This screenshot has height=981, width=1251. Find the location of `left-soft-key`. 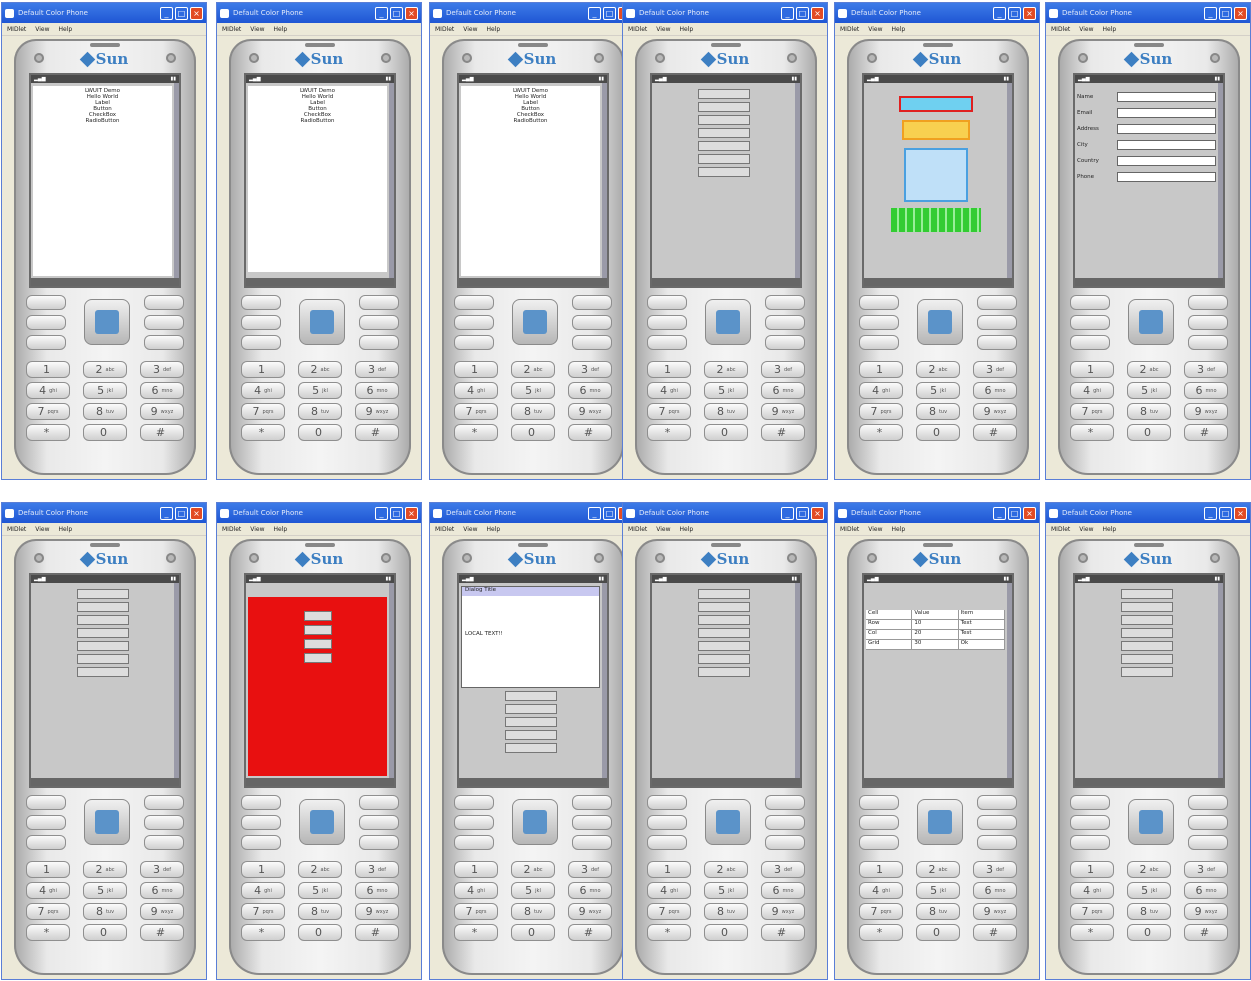

left-soft-key is located at coordinates (1090, 802).